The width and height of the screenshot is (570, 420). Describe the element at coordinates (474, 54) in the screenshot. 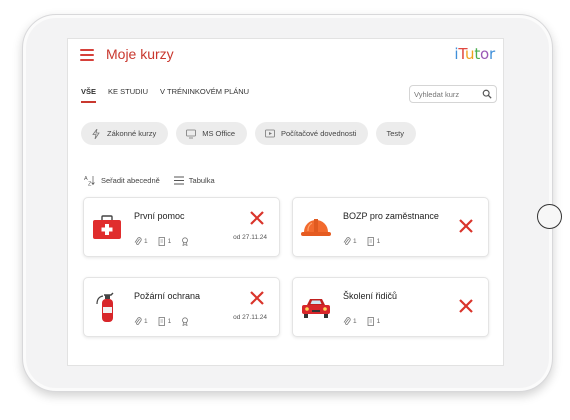

I see `itutor-logo: iTutor` at that location.